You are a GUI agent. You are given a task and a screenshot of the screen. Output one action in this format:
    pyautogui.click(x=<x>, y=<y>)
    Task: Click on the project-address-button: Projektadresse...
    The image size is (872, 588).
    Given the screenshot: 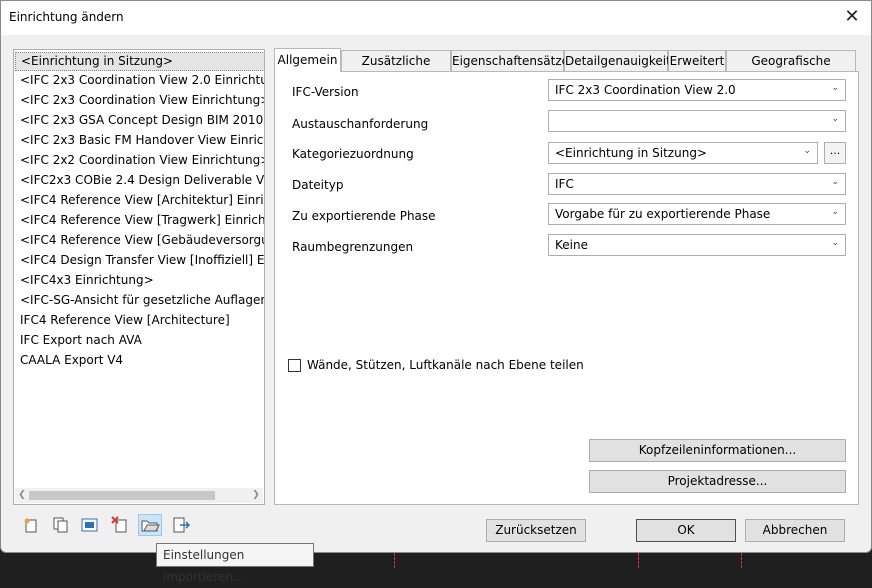 What is the action you would take?
    pyautogui.click(x=717, y=481)
    